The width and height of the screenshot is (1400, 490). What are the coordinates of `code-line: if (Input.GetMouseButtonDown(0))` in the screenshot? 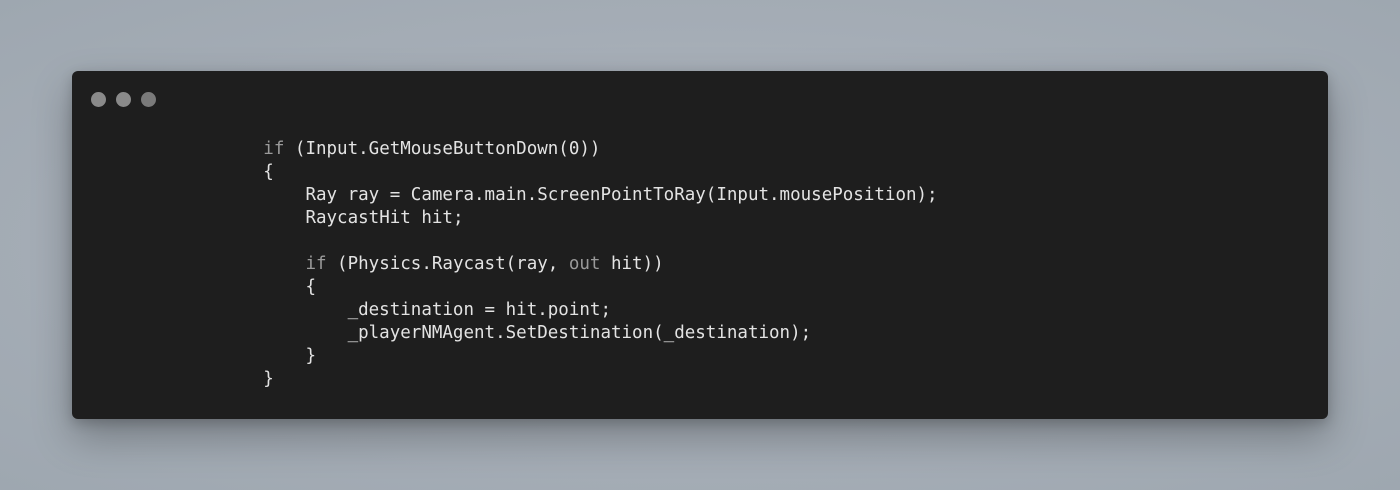 It's located at (558, 149).